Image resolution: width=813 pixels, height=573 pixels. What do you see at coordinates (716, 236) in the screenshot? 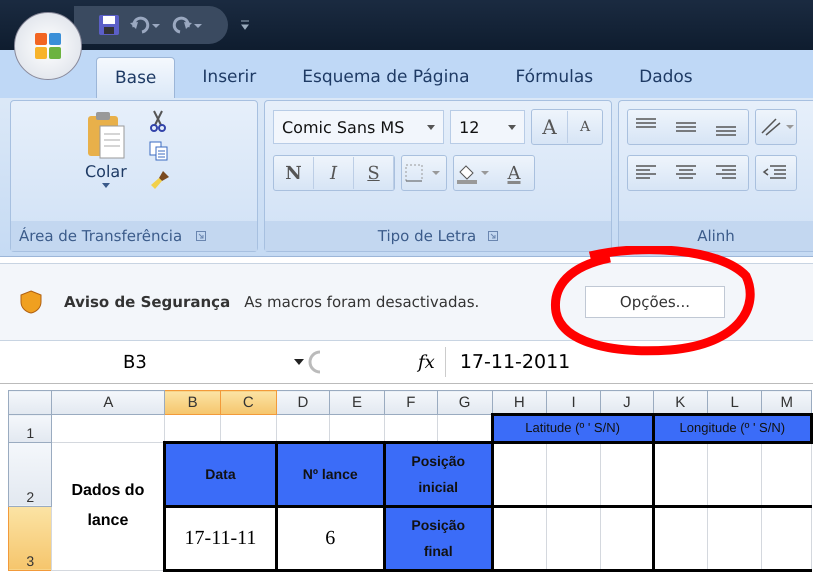
I see `group-title: Alinh` at bounding box center [716, 236].